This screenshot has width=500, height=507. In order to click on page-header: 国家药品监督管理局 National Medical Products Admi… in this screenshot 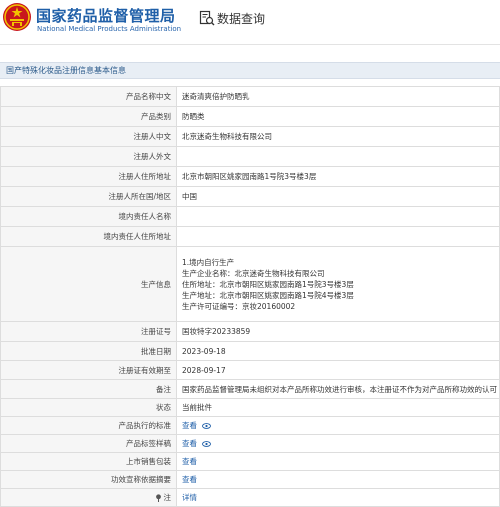, I will do `click(250, 20)`.